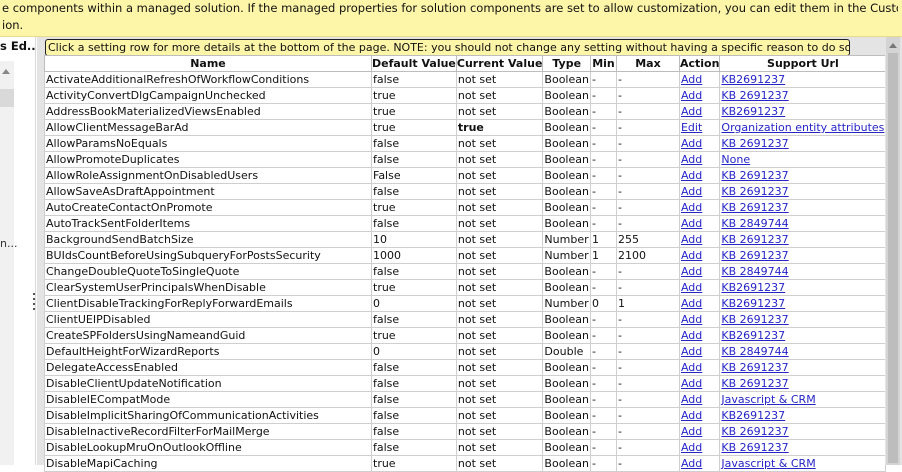 Image resolution: width=902 pixels, height=472 pixels. I want to click on vertical-scrollbar, so click(893, 251).